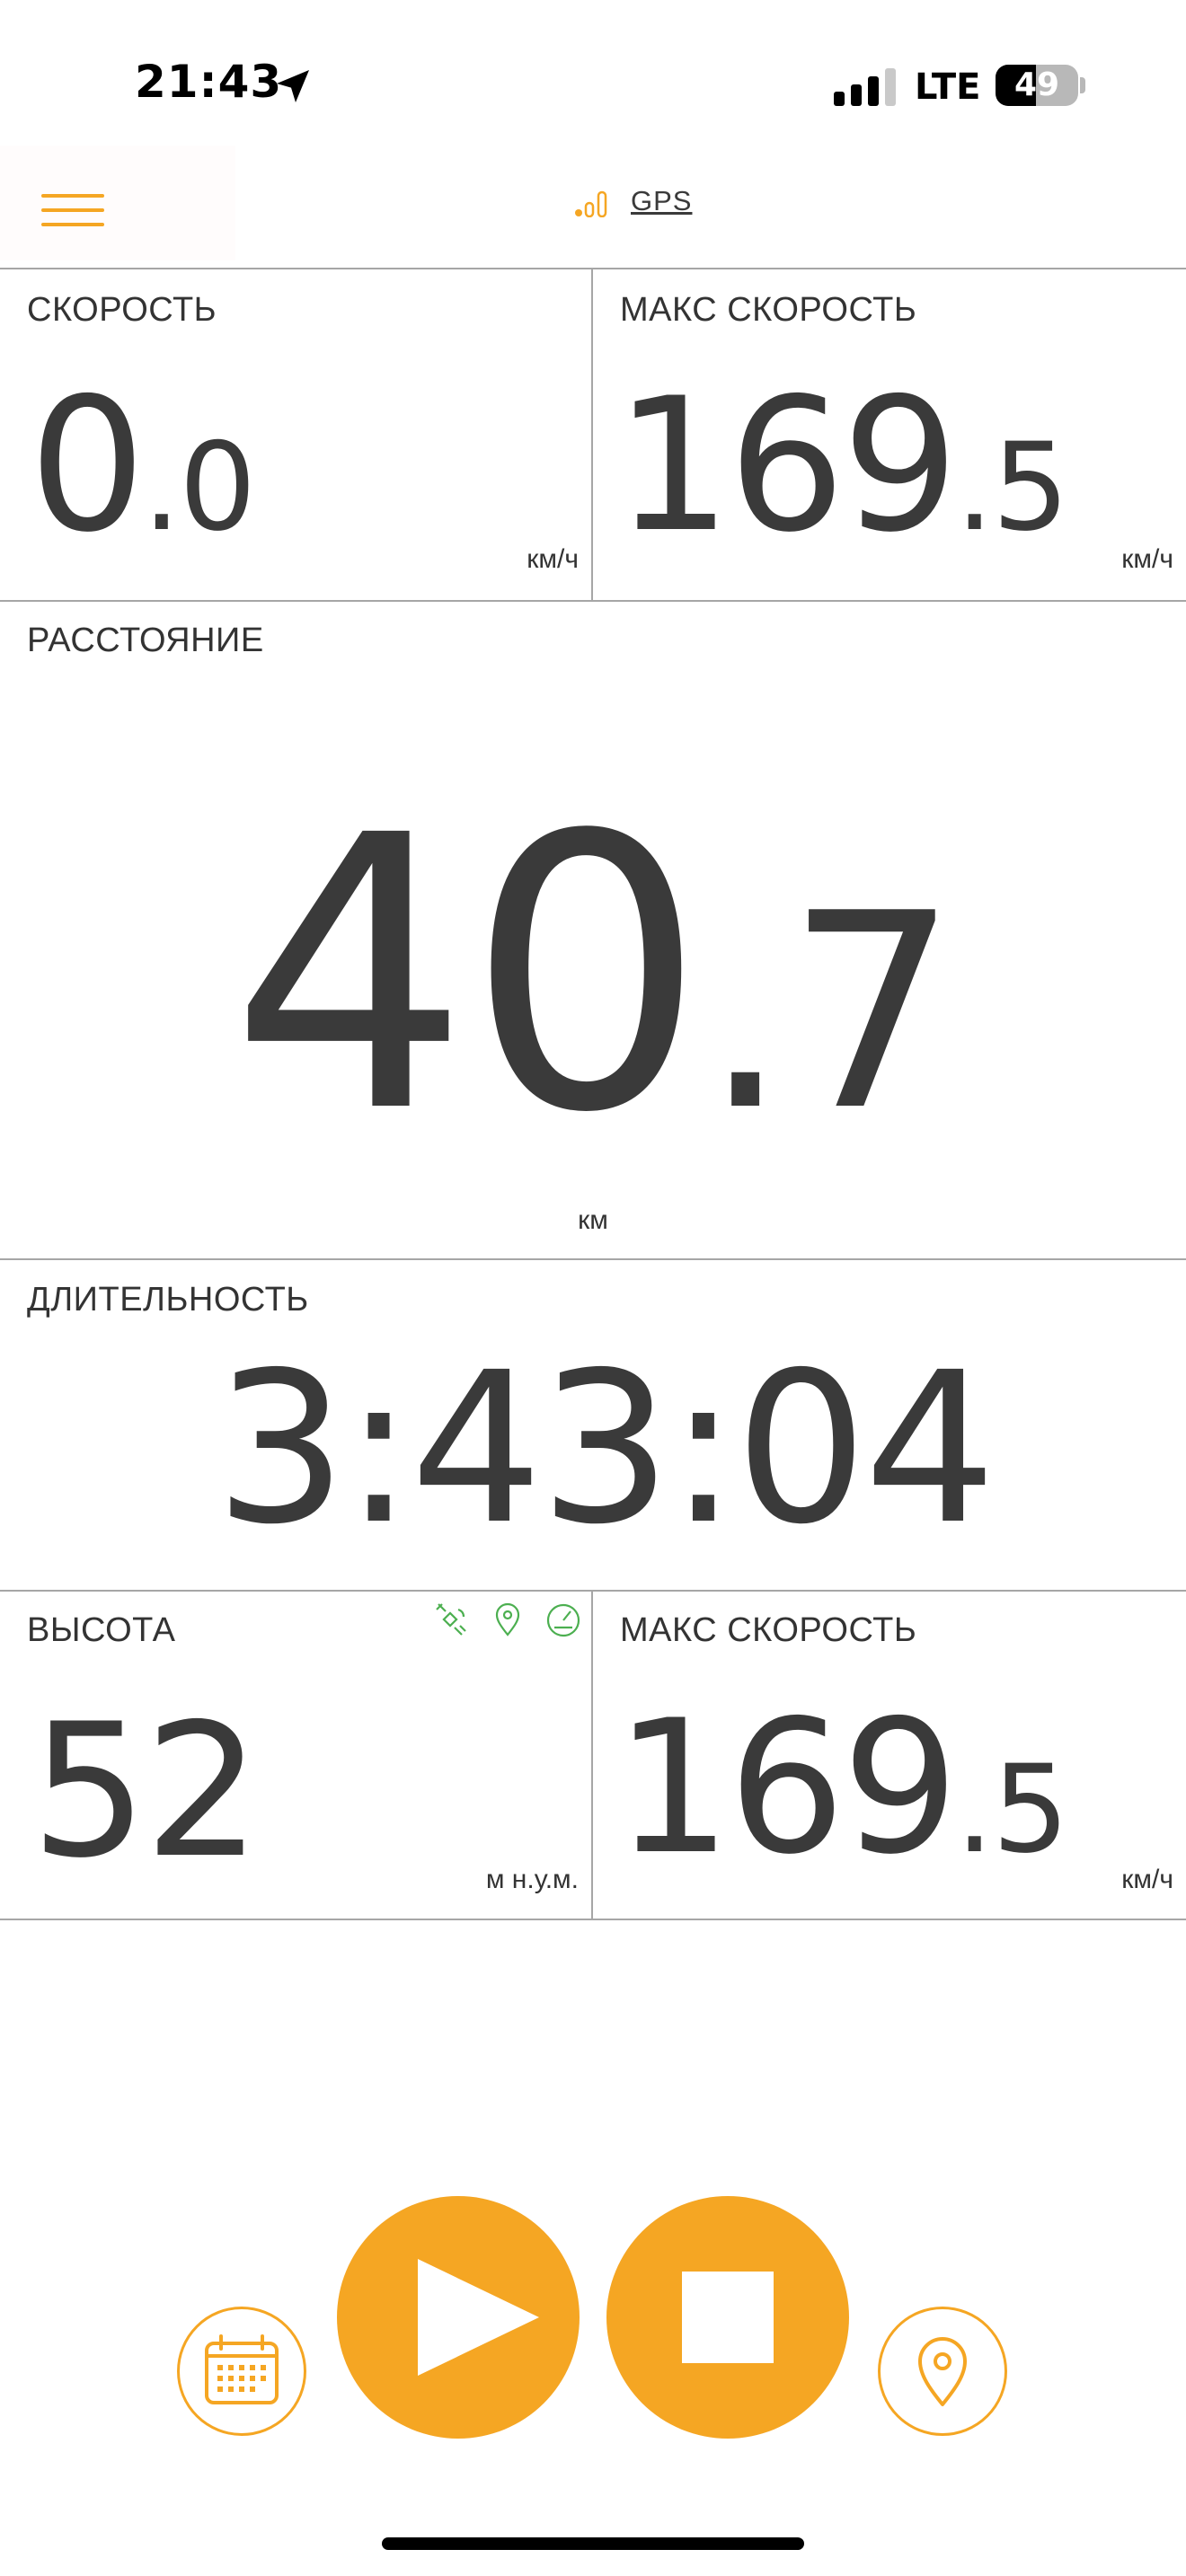 This screenshot has width=1186, height=2576. I want to click on satellite-icon, so click(451, 1619).